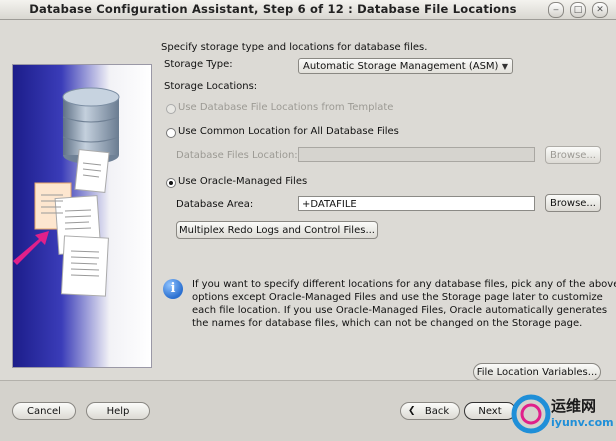 The image size is (616, 441). Describe the element at coordinates (600, 10) in the screenshot. I see `close-icon: ✕` at that location.